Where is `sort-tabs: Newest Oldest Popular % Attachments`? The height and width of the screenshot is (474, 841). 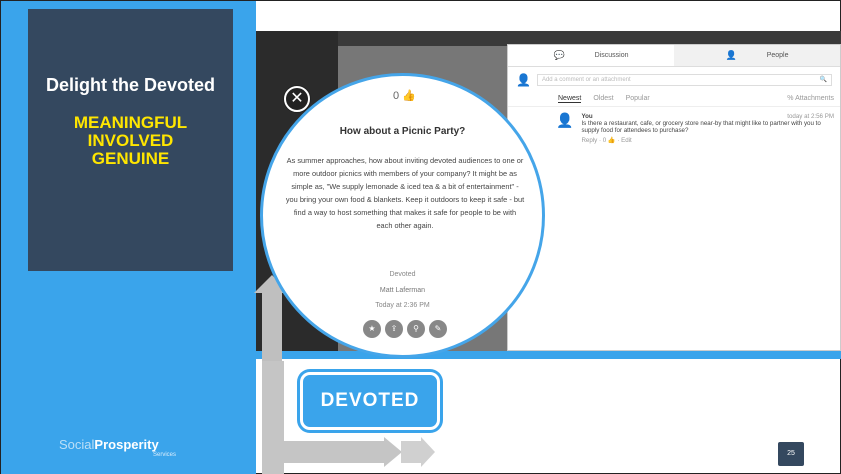
sort-tabs: Newest Oldest Popular % Attachments is located at coordinates (674, 97).